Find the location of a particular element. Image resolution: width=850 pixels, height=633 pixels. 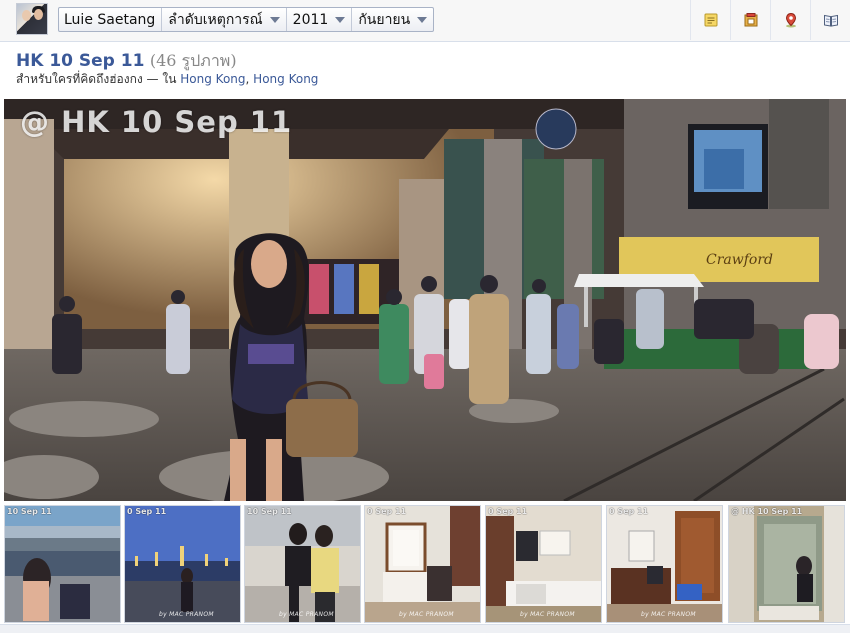

timeline-label: ลำดับเหตุการณ์ is located at coordinates (215, 19).